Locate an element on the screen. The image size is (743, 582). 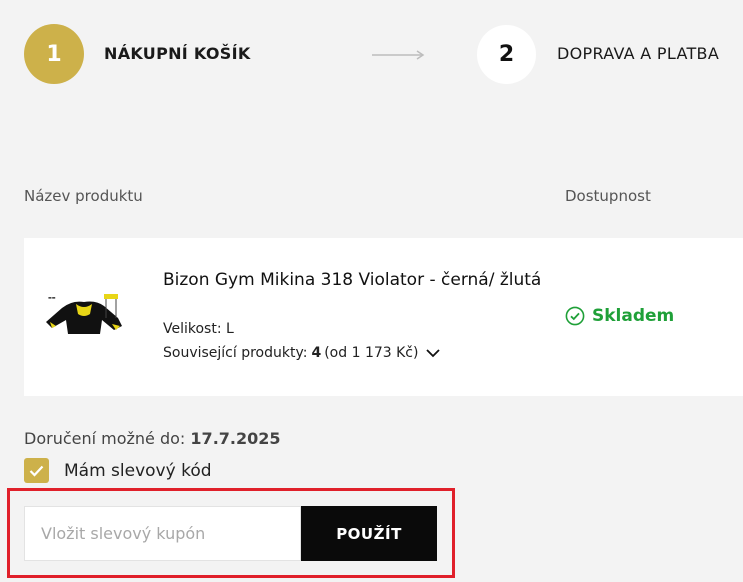
column-header-availability: Dostupnost is located at coordinates (608, 196).